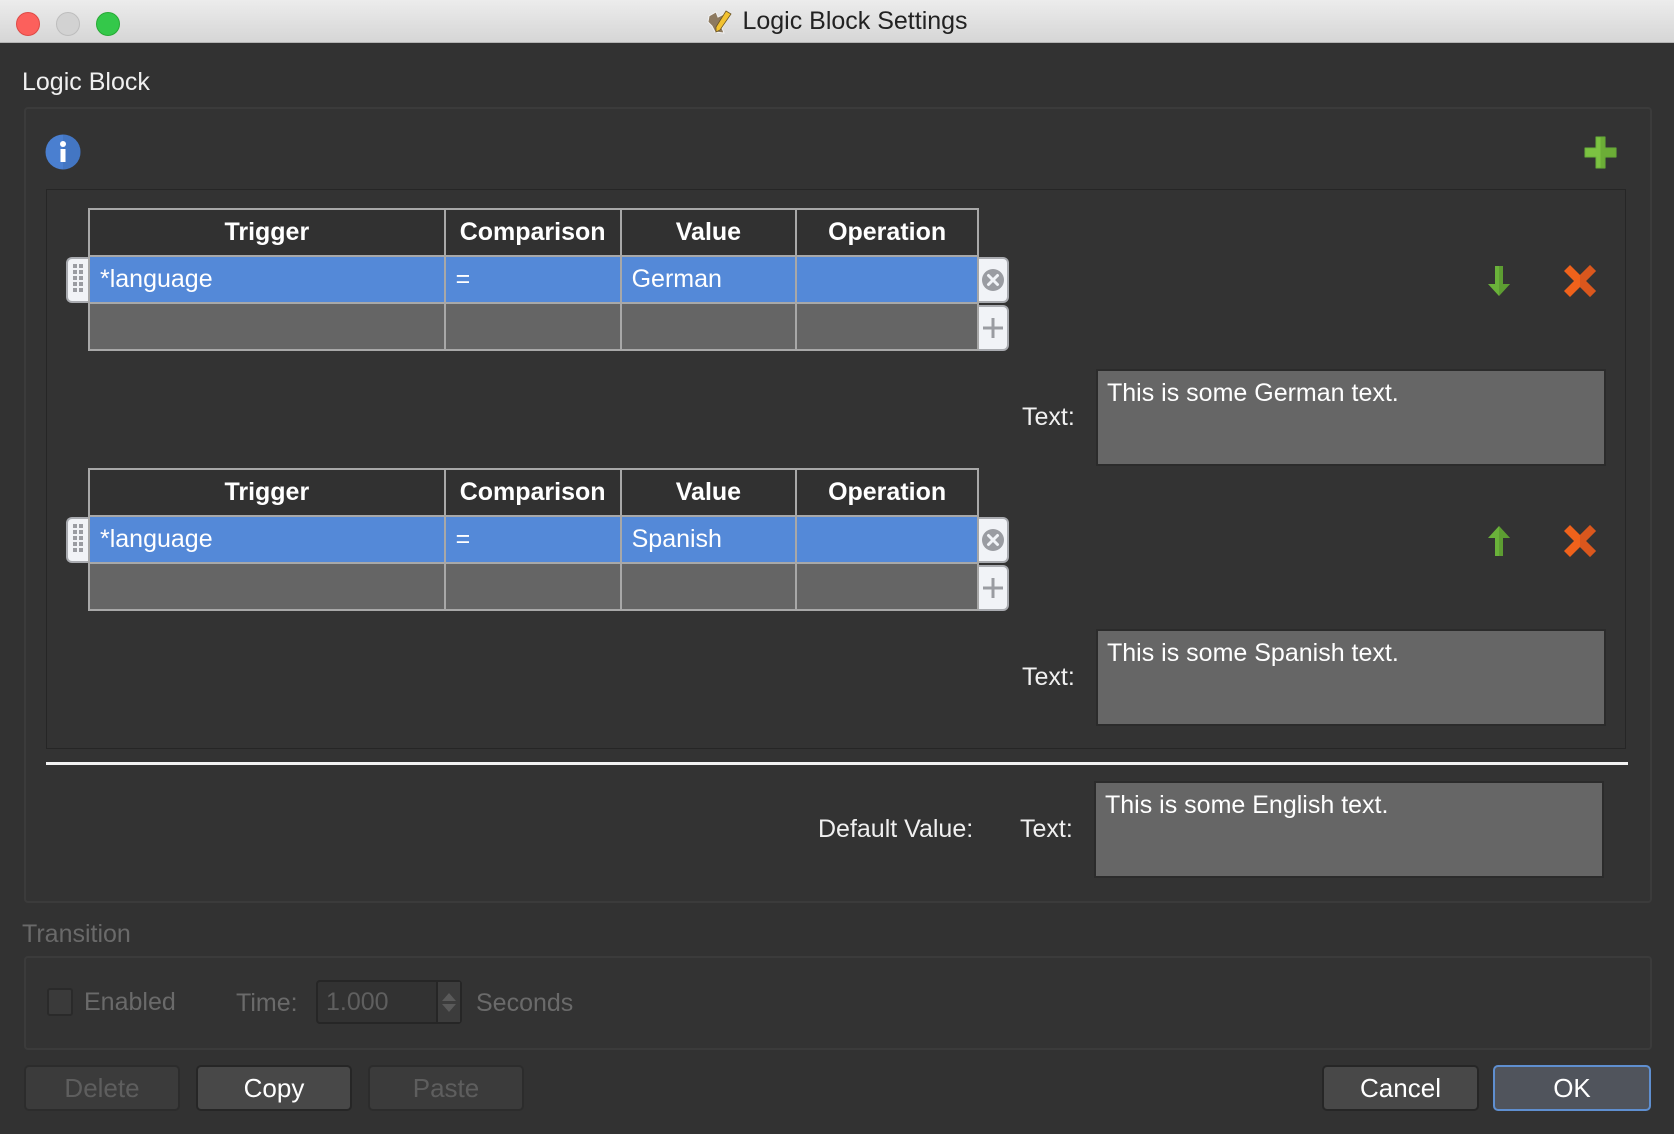 The image size is (1674, 1134). Describe the element at coordinates (720, 21) in the screenshot. I see `map-pencil-icon` at that location.